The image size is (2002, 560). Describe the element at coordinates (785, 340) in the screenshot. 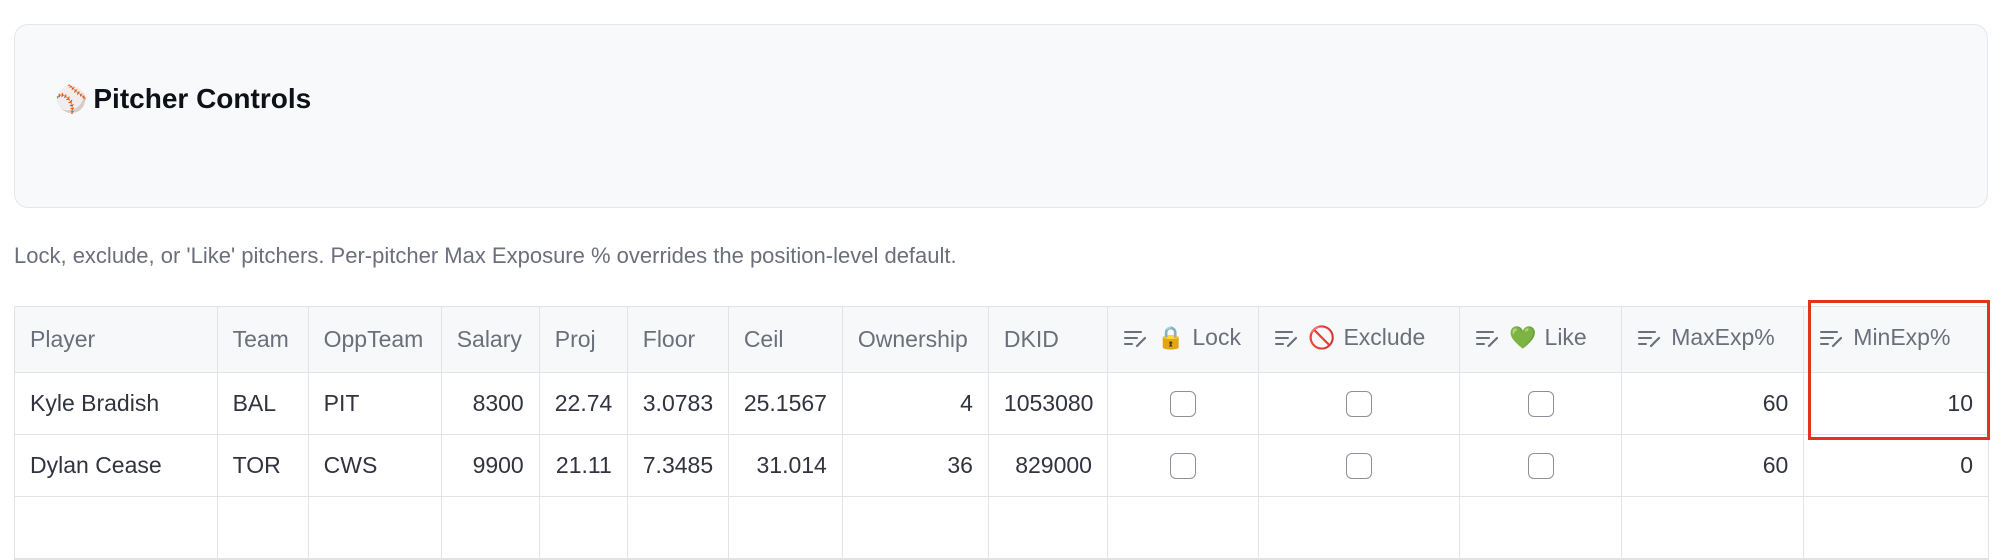

I see `col-header-ceil: Ceil` at that location.